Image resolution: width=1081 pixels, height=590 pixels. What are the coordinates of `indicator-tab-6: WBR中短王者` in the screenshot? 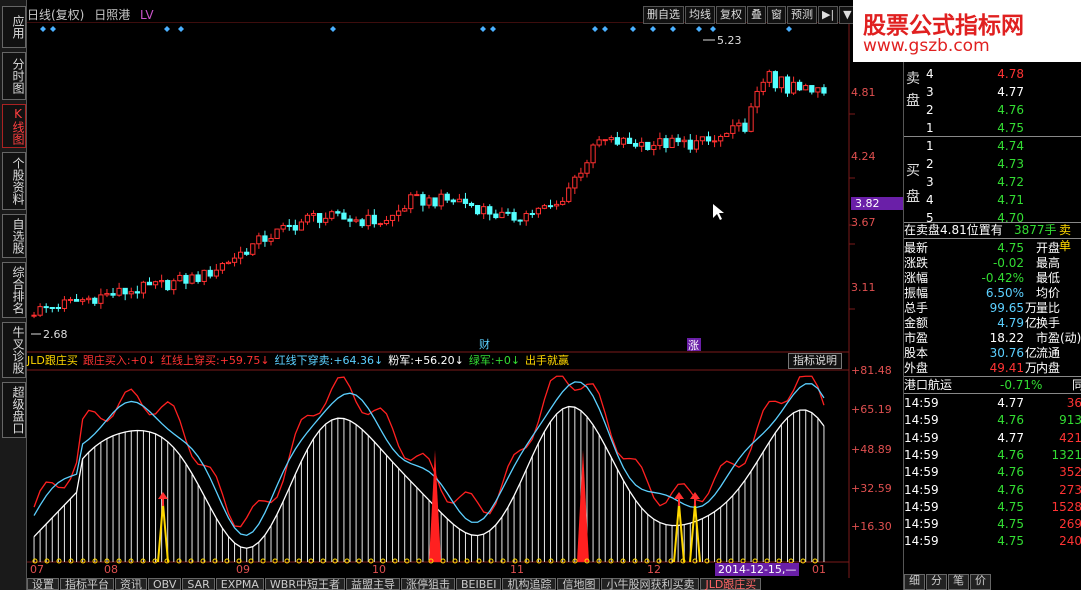 It's located at (304, 584).